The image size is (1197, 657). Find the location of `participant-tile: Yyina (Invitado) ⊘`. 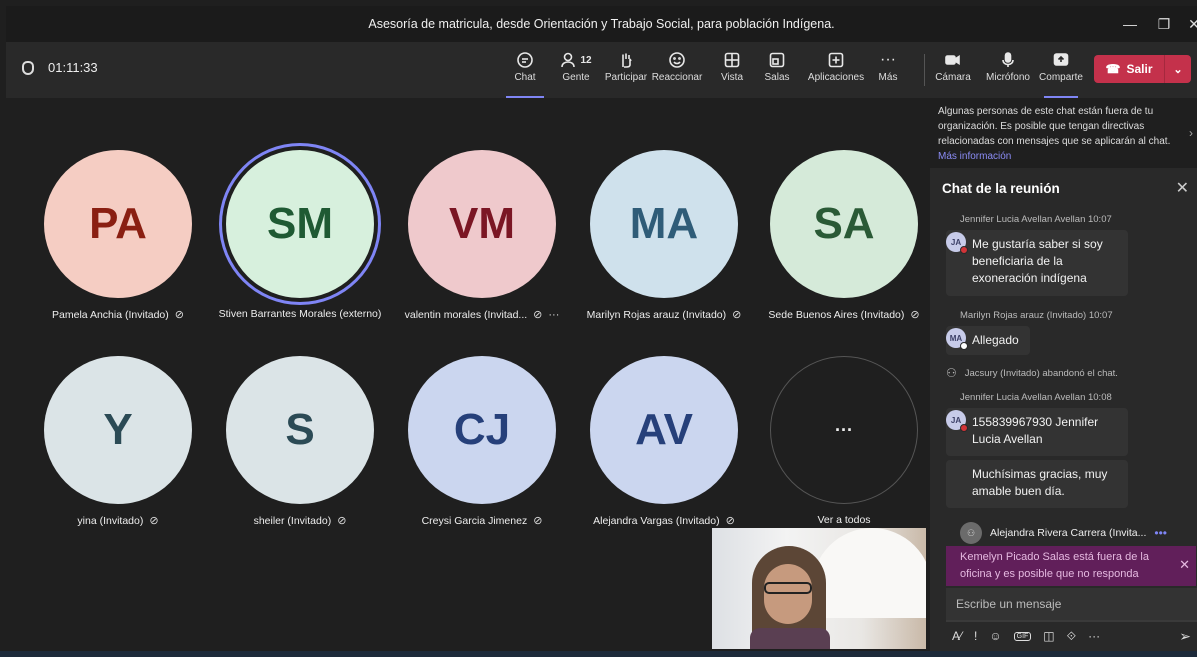

participant-tile: Yyina (Invitado) ⊘ is located at coordinates (118, 427).